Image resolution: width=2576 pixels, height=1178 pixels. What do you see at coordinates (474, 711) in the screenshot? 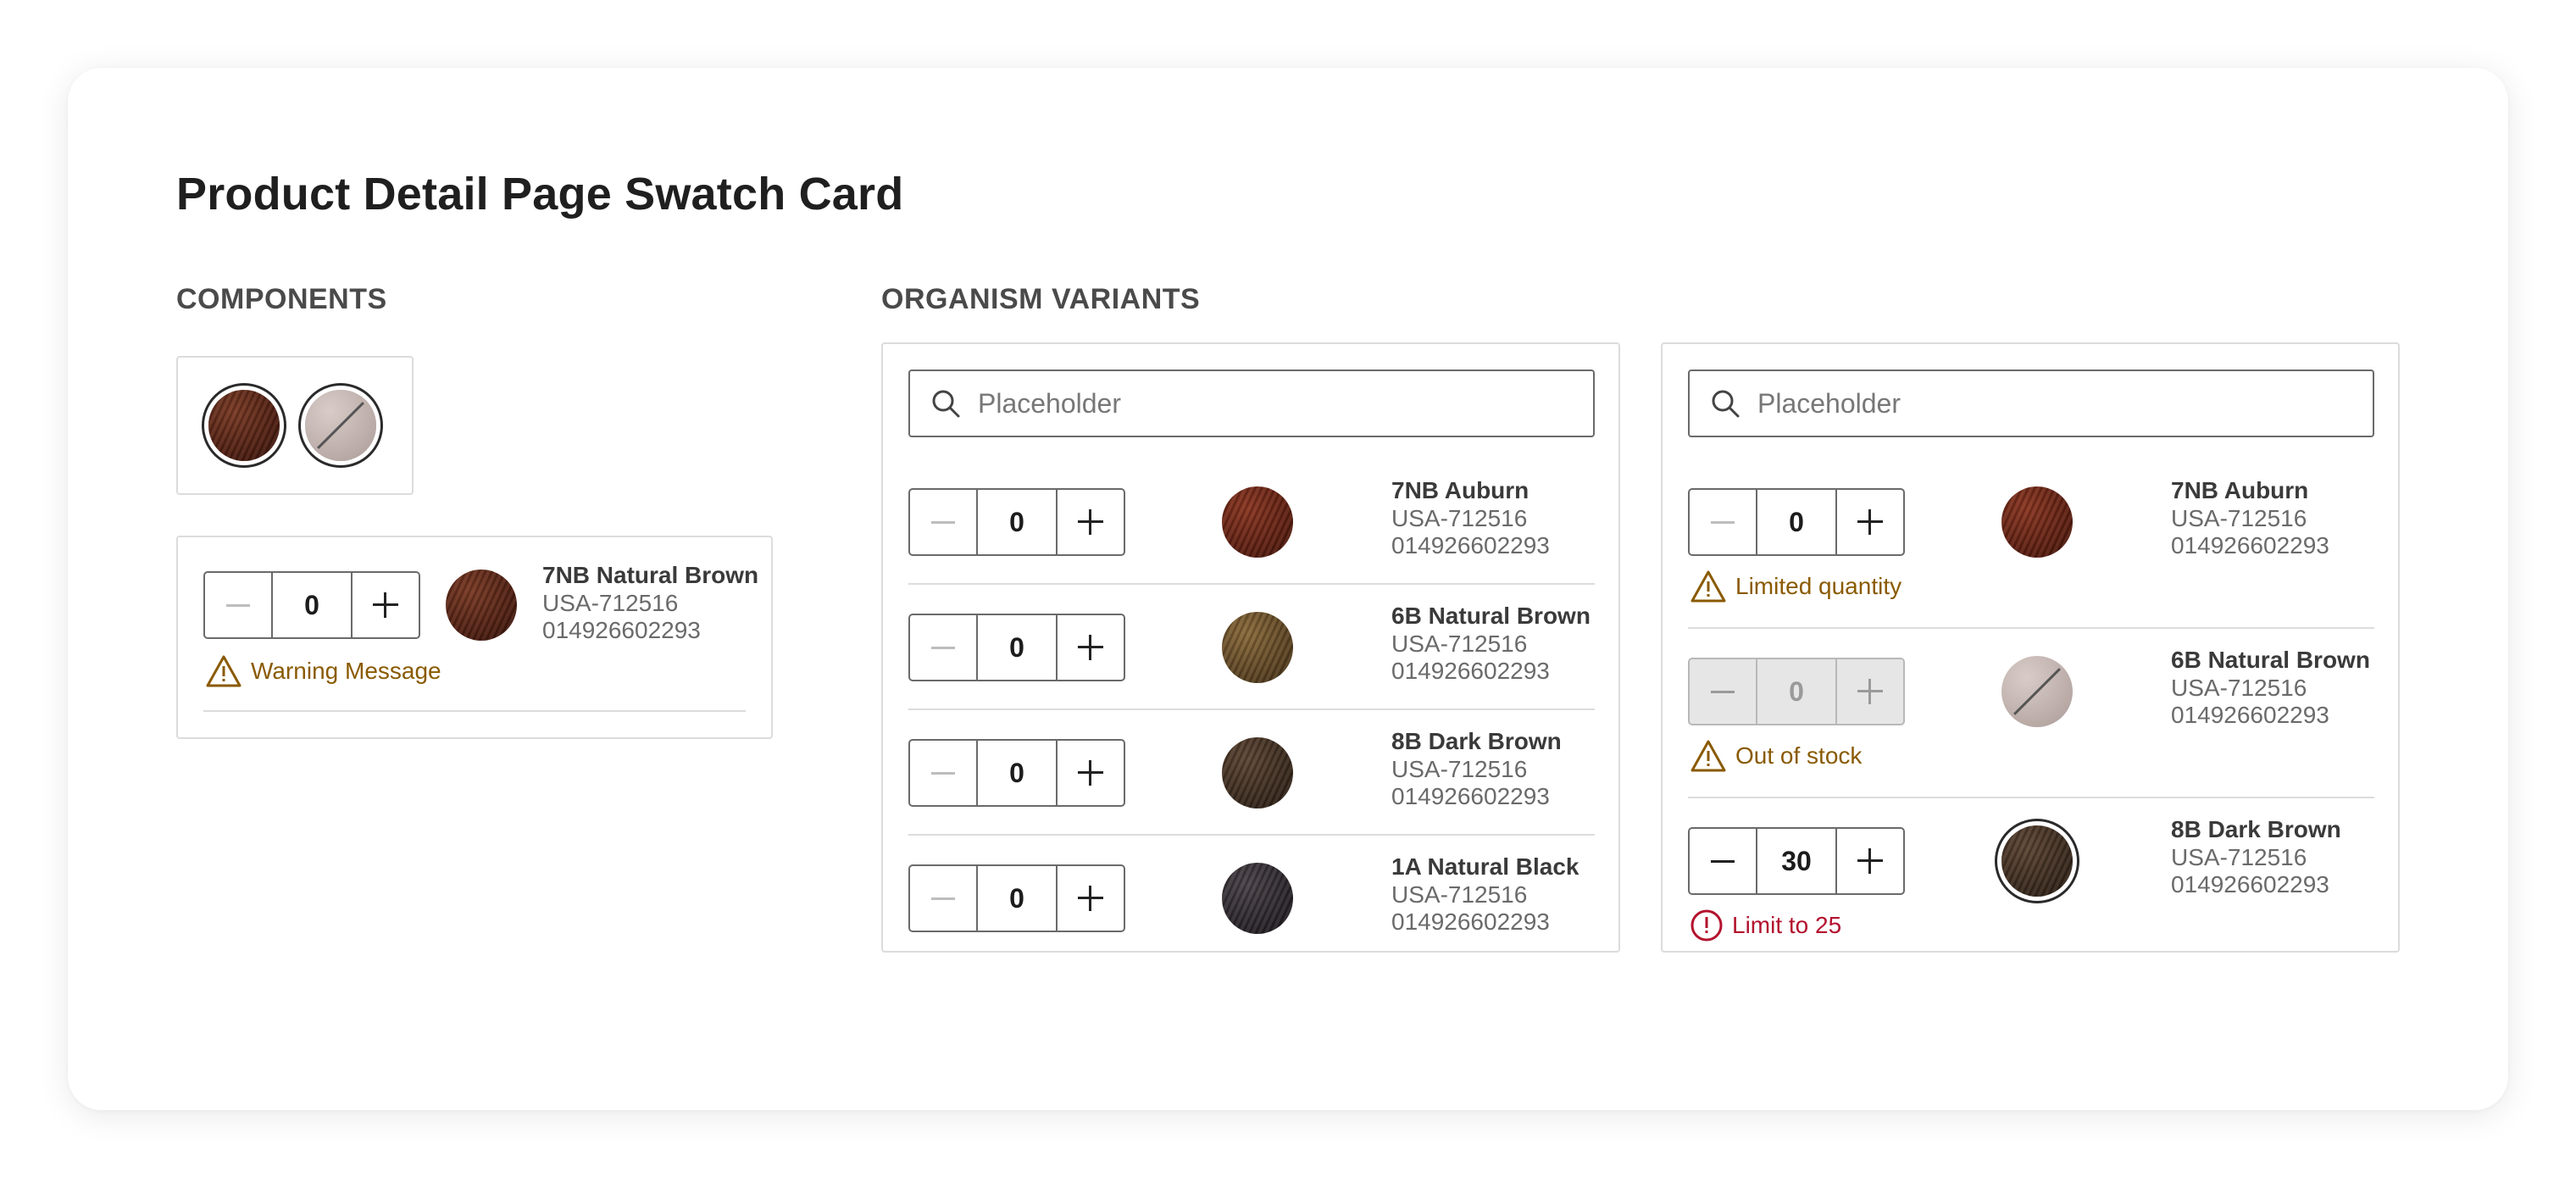
I see `divider` at bounding box center [474, 711].